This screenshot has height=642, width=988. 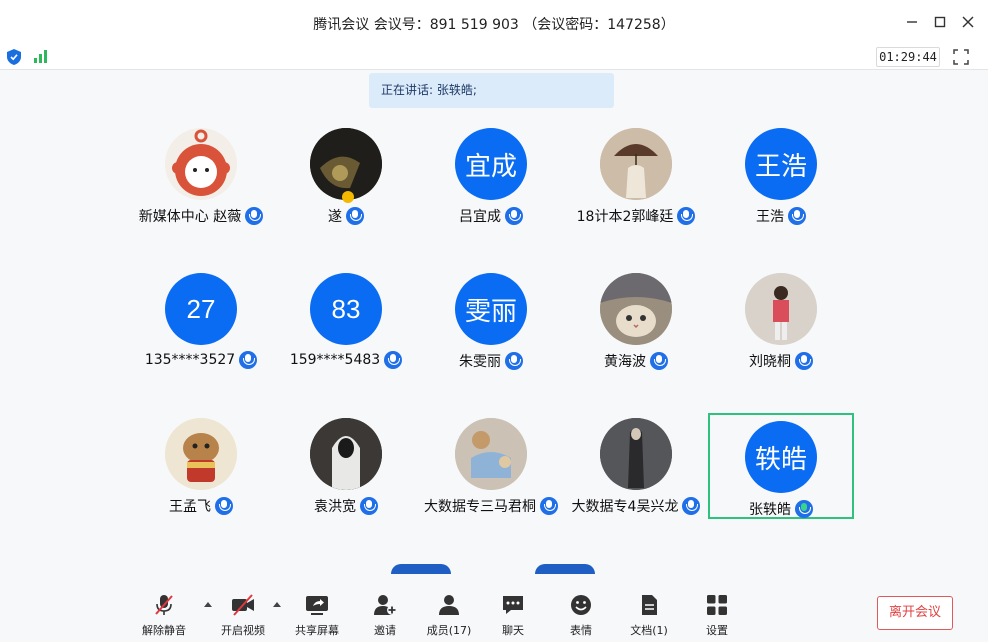 I want to click on maximize-icon, so click(x=940, y=22).